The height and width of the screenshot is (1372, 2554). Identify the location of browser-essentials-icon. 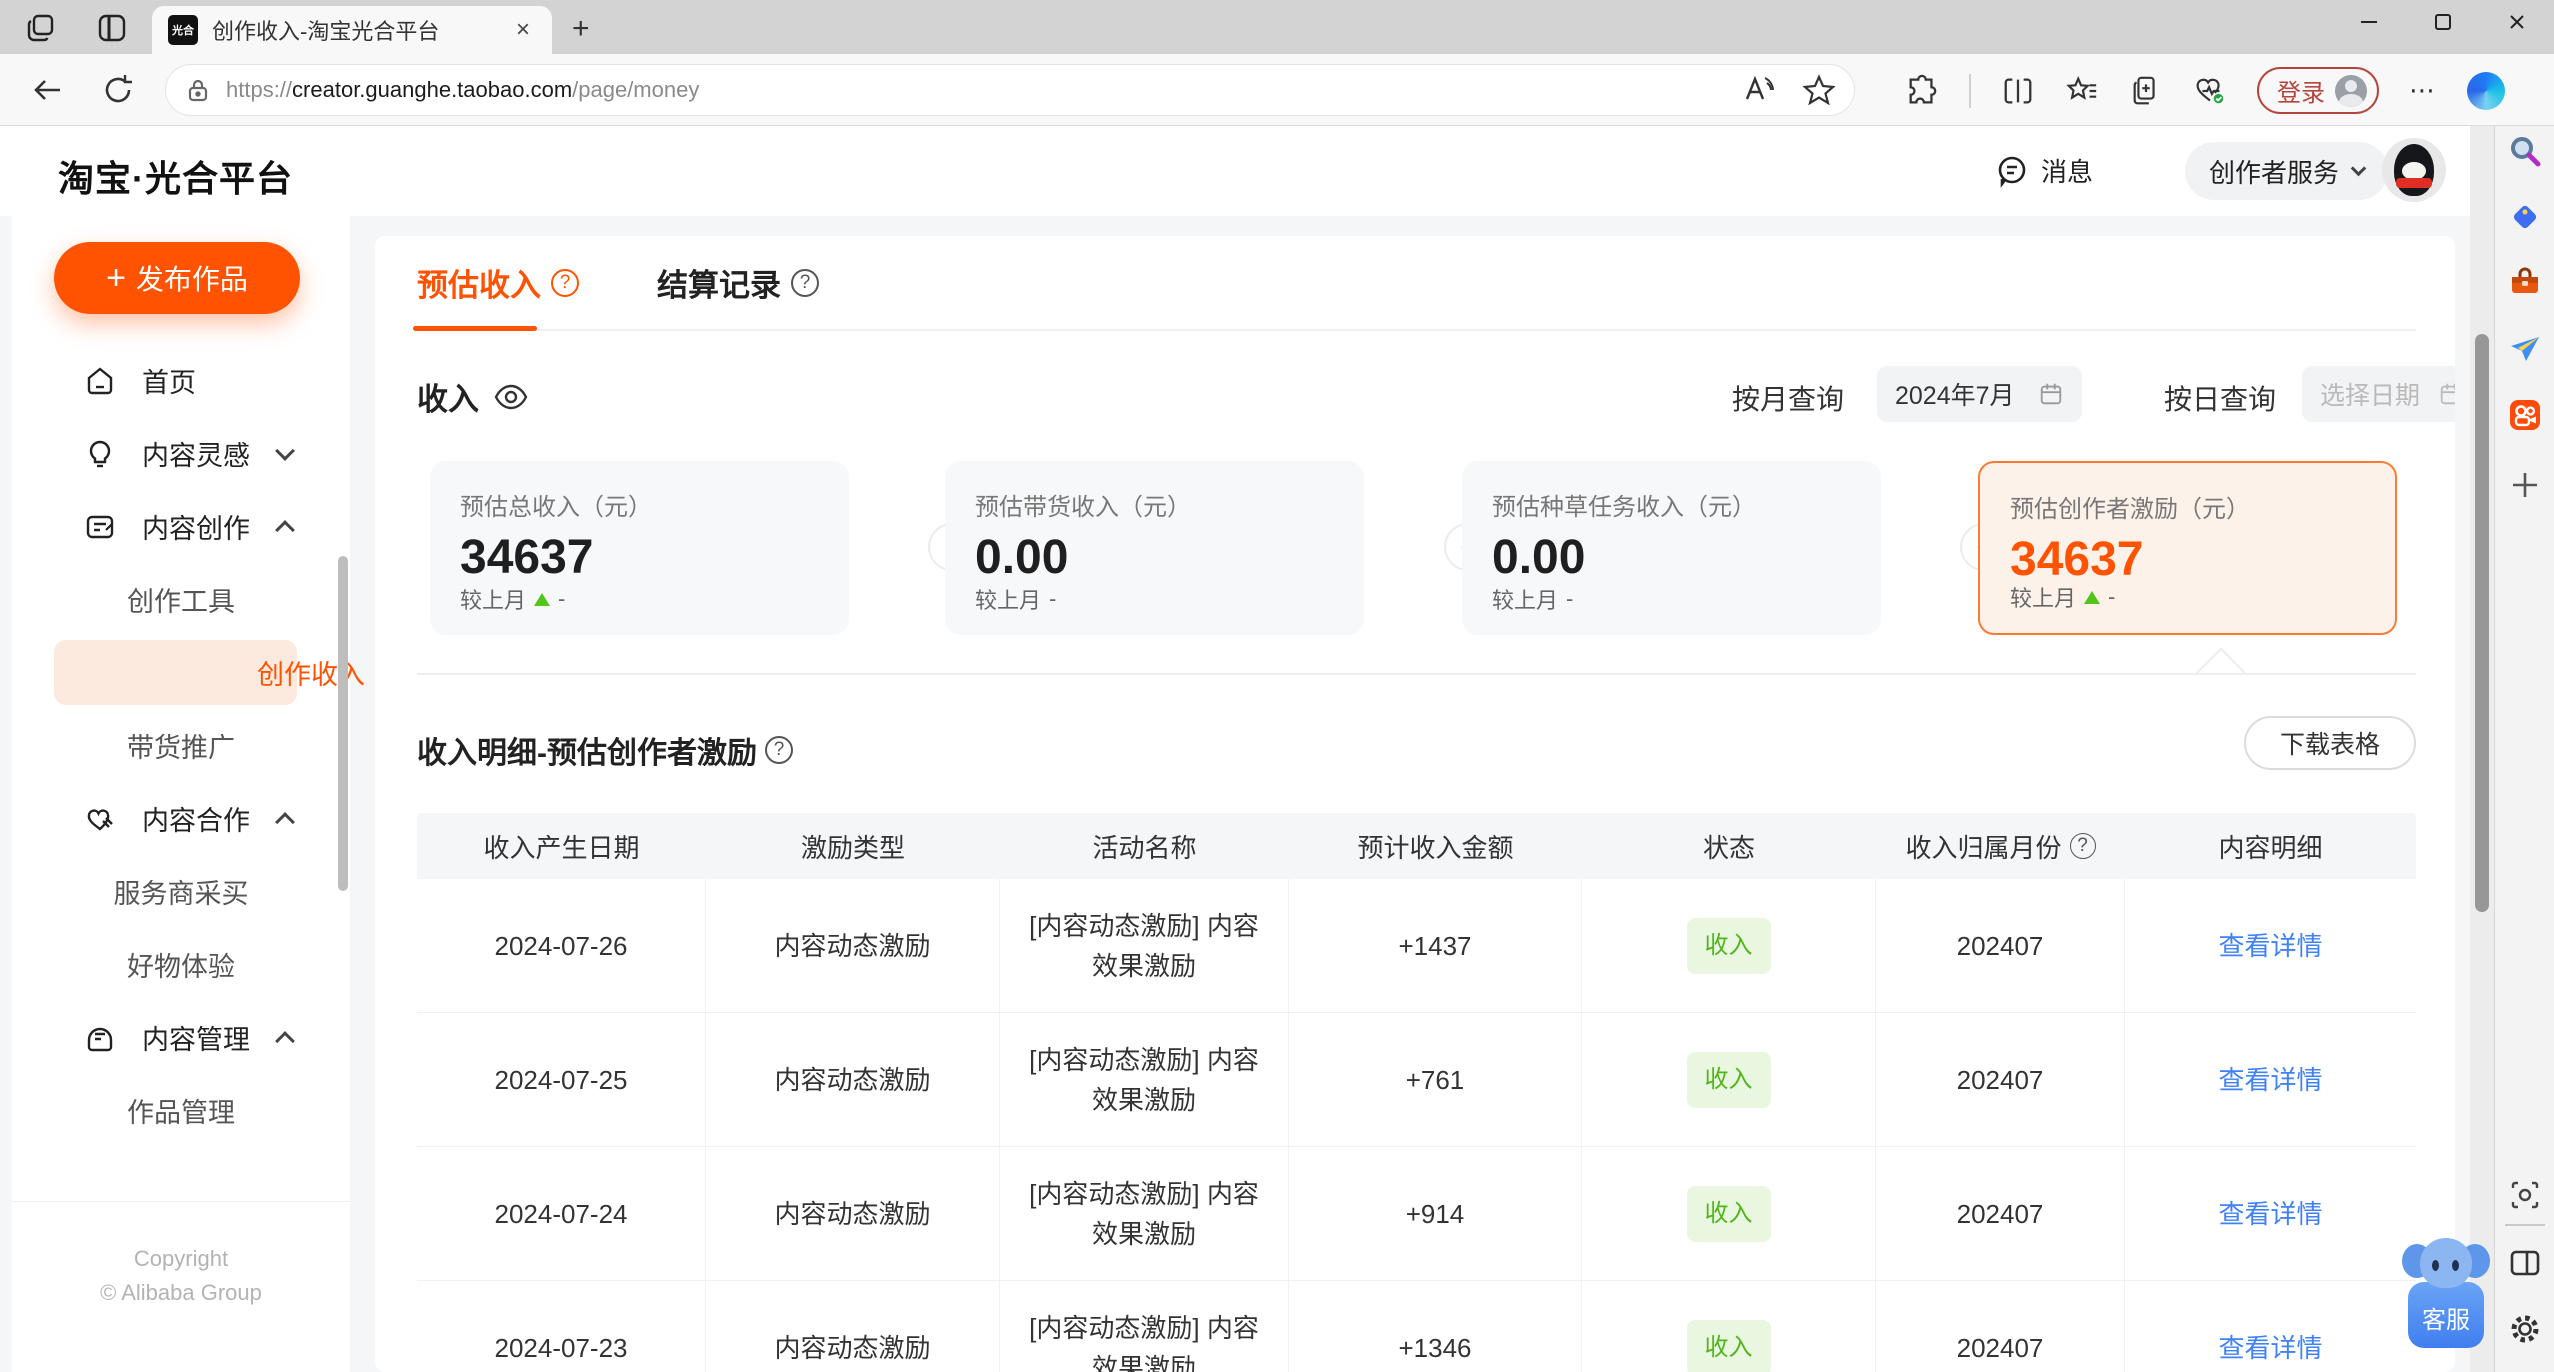
(2210, 91).